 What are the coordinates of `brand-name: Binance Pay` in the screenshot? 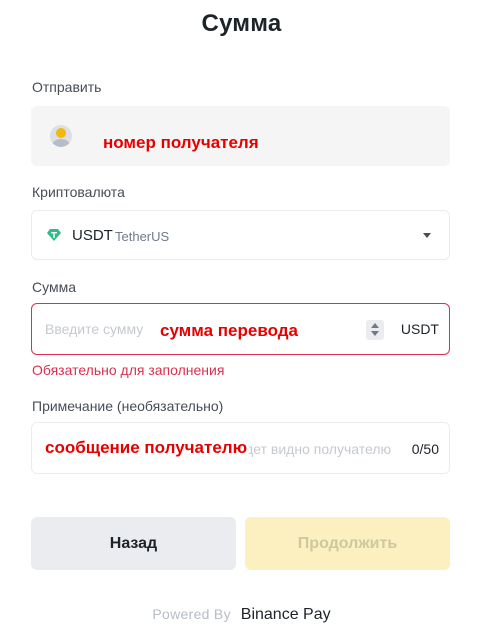 It's located at (285, 614).